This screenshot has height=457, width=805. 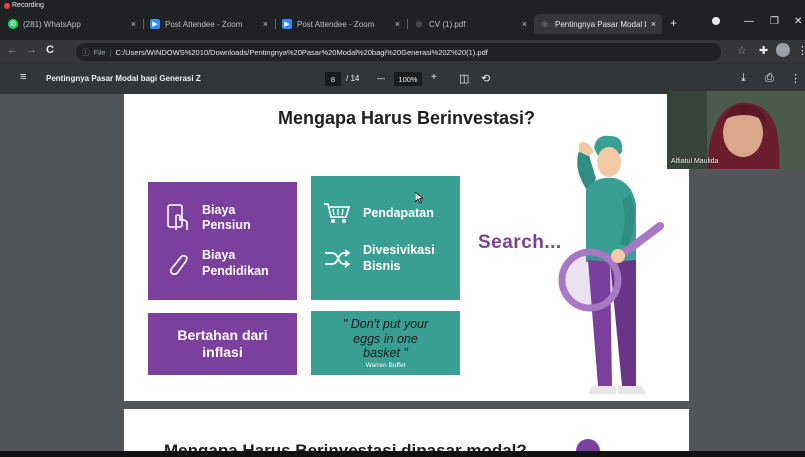 I want to click on recording-label: Recording, so click(x=28, y=5).